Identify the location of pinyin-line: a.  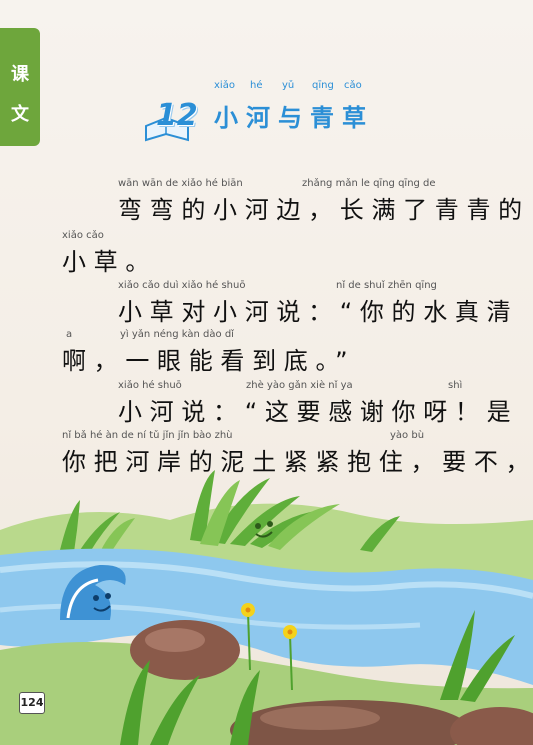
(69, 334).